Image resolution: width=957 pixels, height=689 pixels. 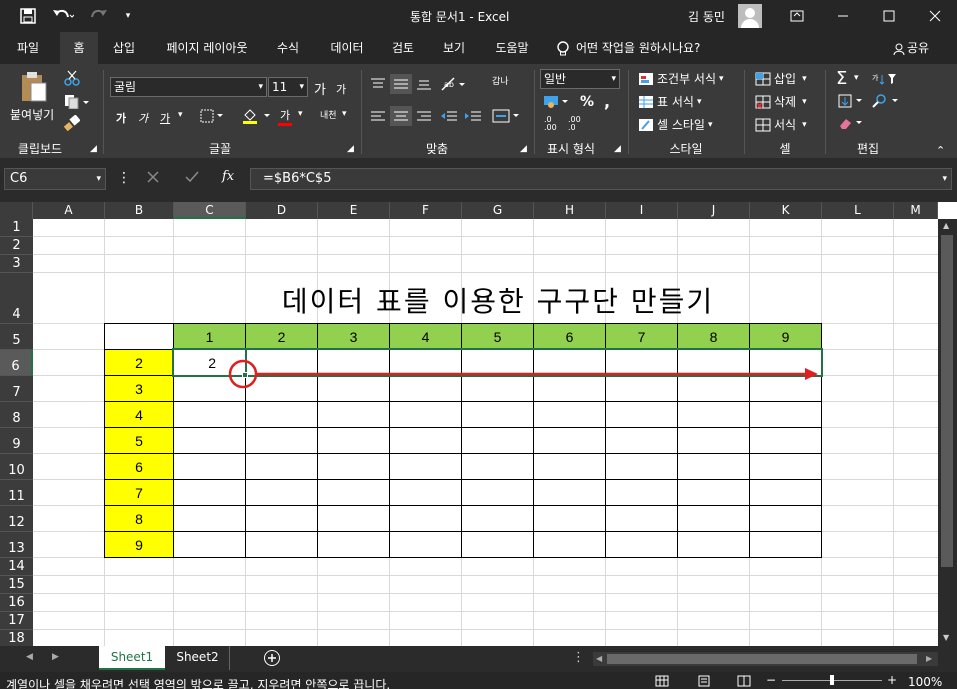 I want to click on grow-font-button: 가, so click(x=320, y=88).